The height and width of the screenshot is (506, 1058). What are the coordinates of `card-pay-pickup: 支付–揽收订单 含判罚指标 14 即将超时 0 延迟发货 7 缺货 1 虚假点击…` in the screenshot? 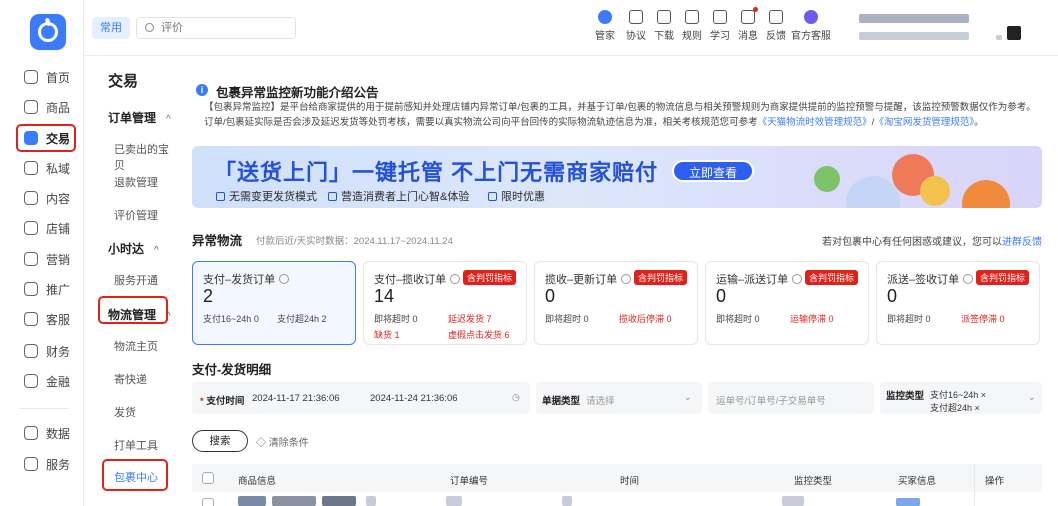 It's located at (445, 303).